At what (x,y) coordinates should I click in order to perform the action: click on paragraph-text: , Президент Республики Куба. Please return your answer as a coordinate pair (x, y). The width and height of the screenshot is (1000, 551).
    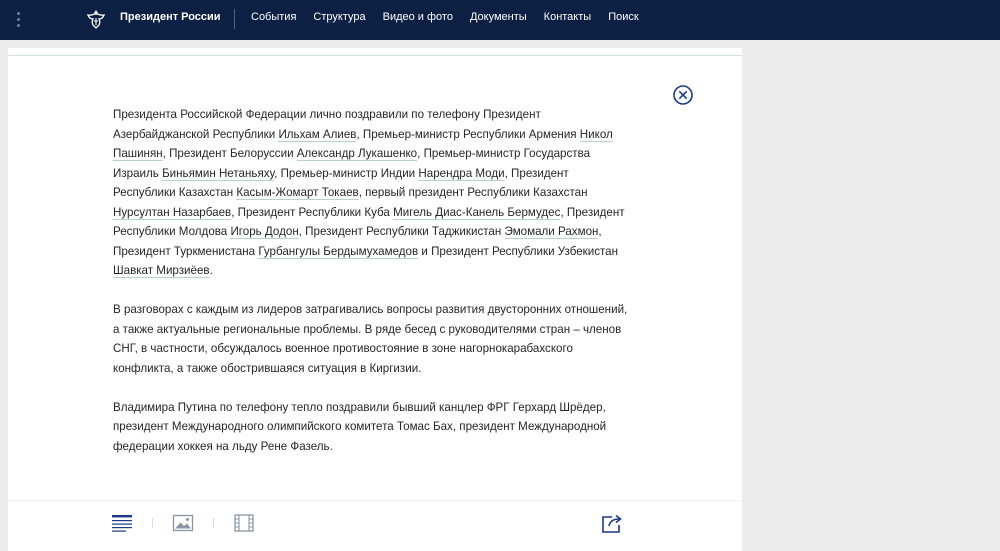
    Looking at the image, I should click on (312, 212).